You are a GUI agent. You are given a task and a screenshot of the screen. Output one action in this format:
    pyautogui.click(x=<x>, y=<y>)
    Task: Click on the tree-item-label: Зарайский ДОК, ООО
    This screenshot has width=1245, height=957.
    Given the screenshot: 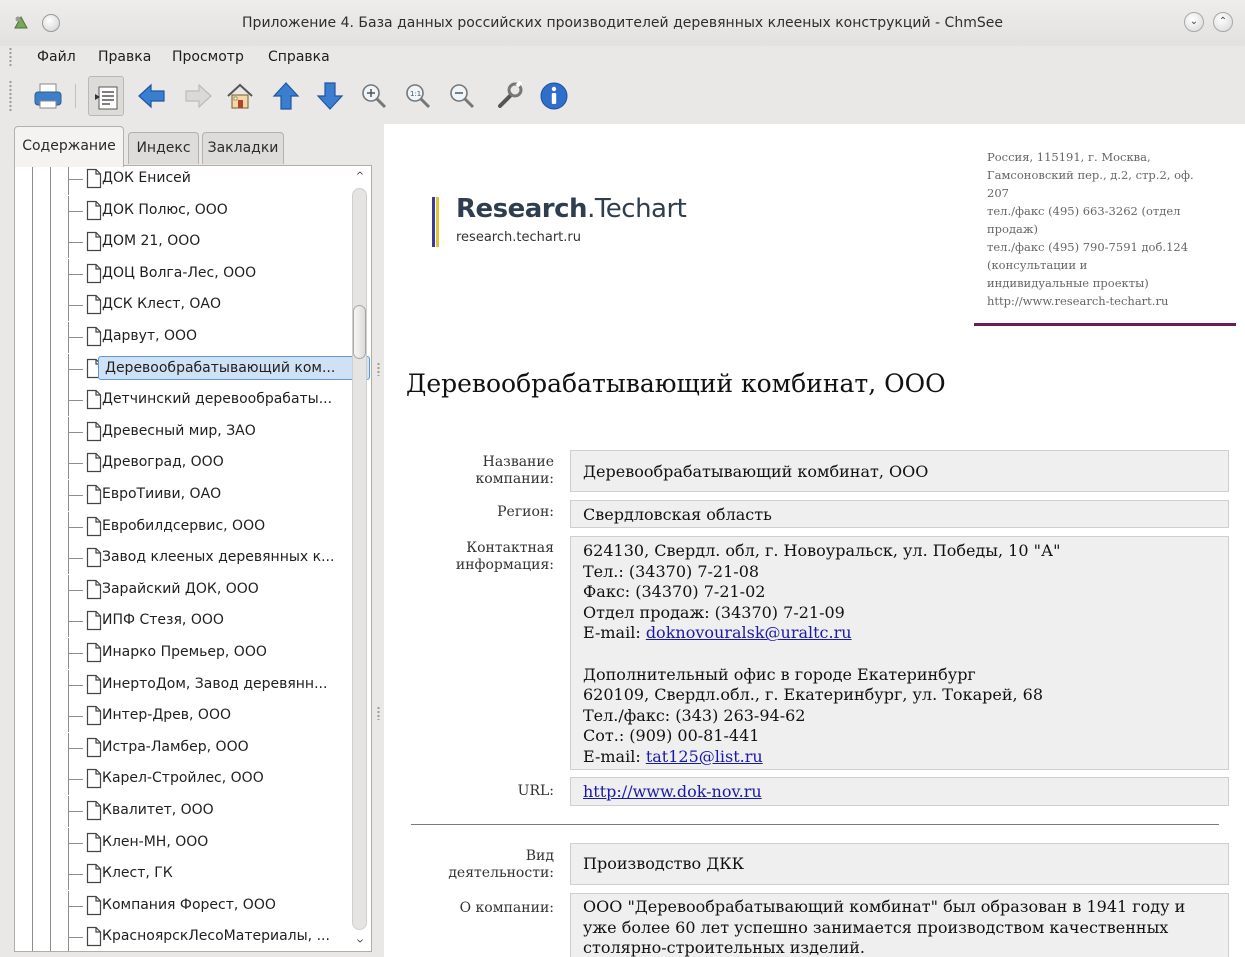 What is the action you would take?
    pyautogui.click(x=180, y=588)
    